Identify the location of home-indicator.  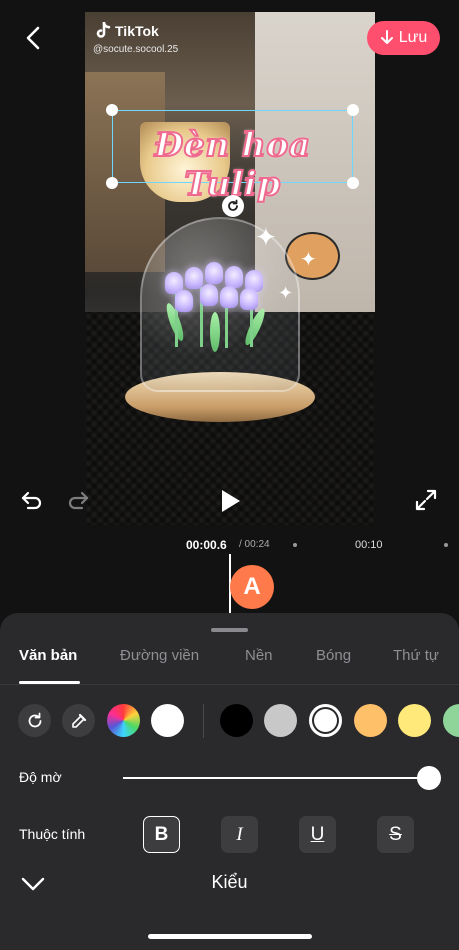
(230, 936).